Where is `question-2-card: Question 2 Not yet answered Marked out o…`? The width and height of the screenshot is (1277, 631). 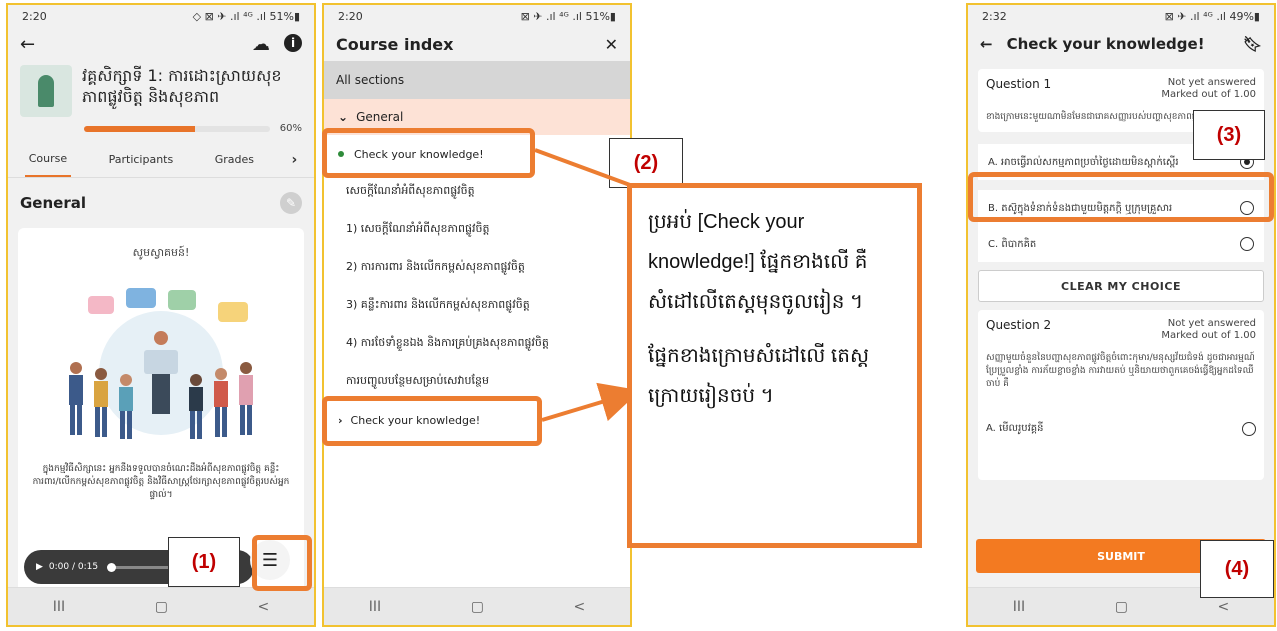
question-2-card: Question 2 Not yet answered Marked out o… is located at coordinates (1121, 395).